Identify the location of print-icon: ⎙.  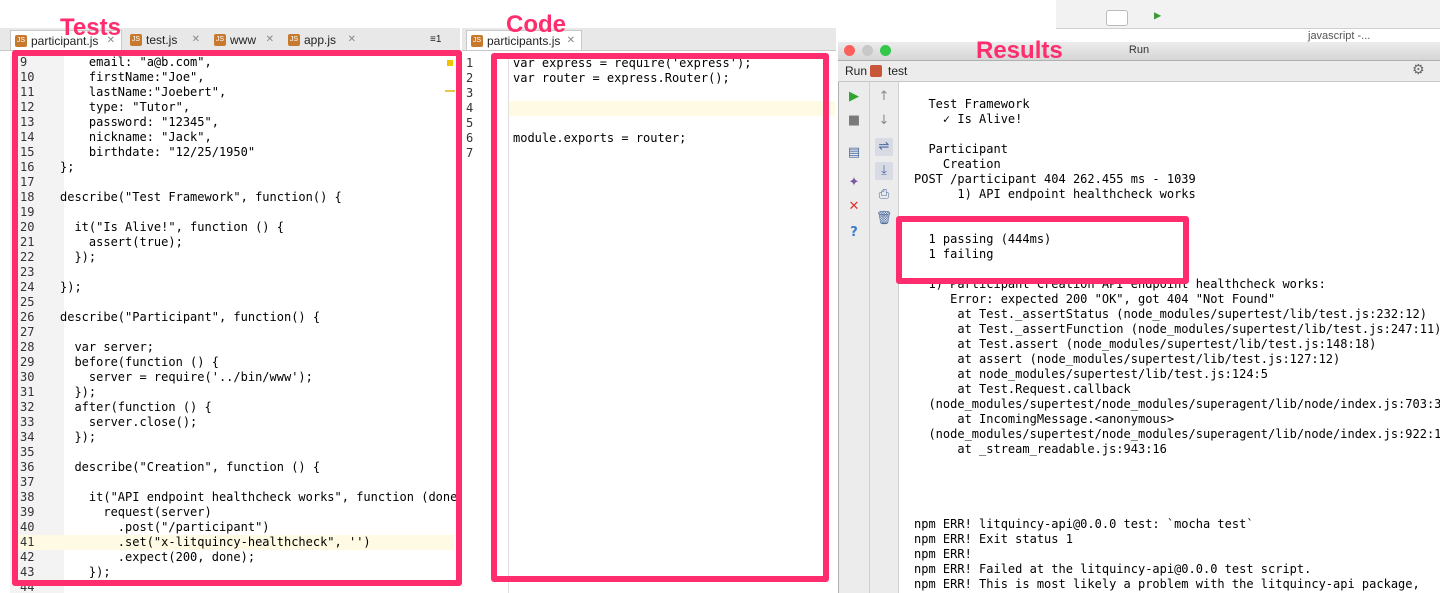
(884, 195).